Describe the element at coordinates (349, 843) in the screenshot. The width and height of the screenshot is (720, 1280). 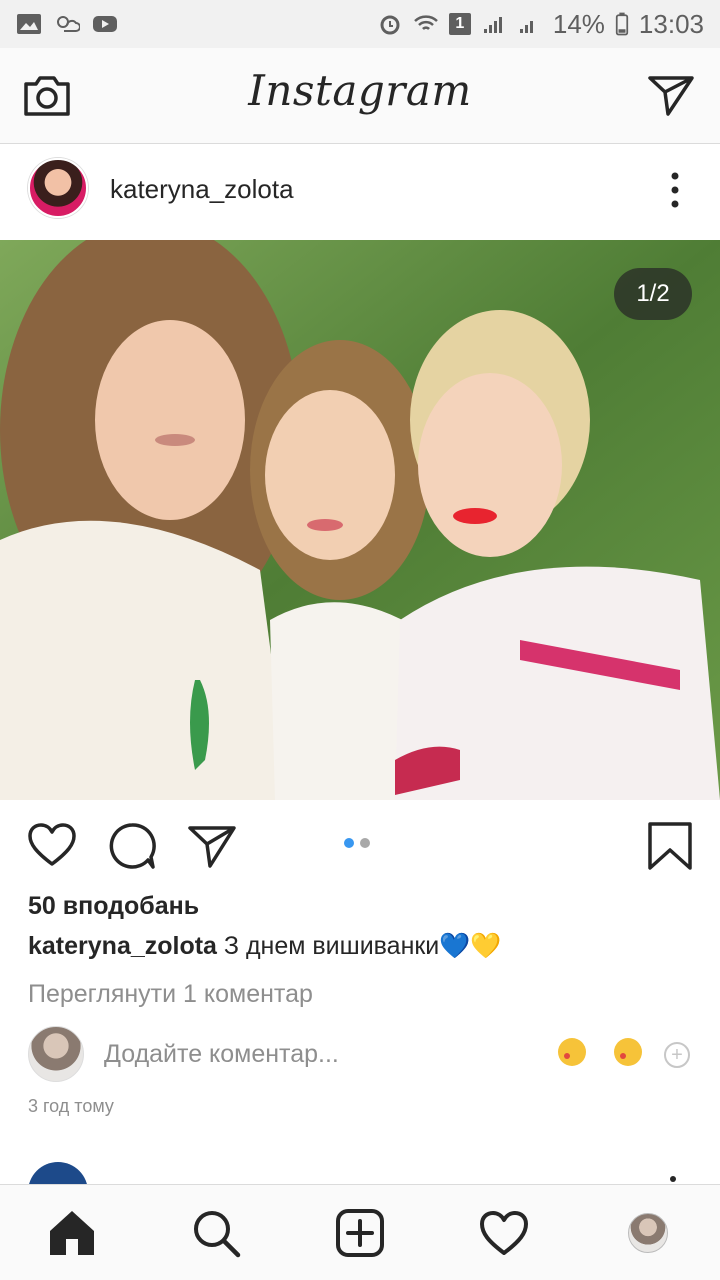
I see `carousel-dot-active` at that location.